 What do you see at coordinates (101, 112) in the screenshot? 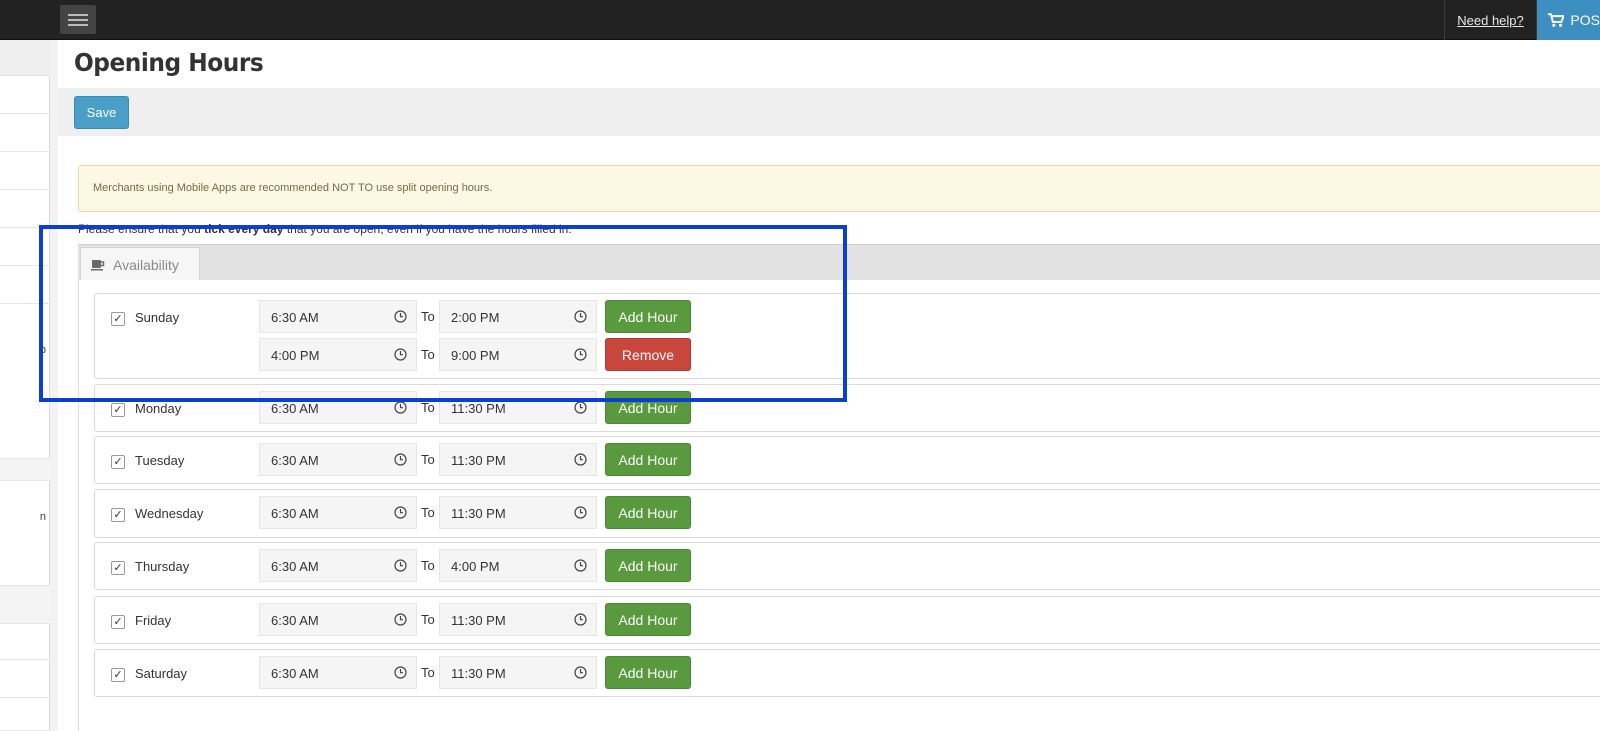
I see `save-button: Save` at bounding box center [101, 112].